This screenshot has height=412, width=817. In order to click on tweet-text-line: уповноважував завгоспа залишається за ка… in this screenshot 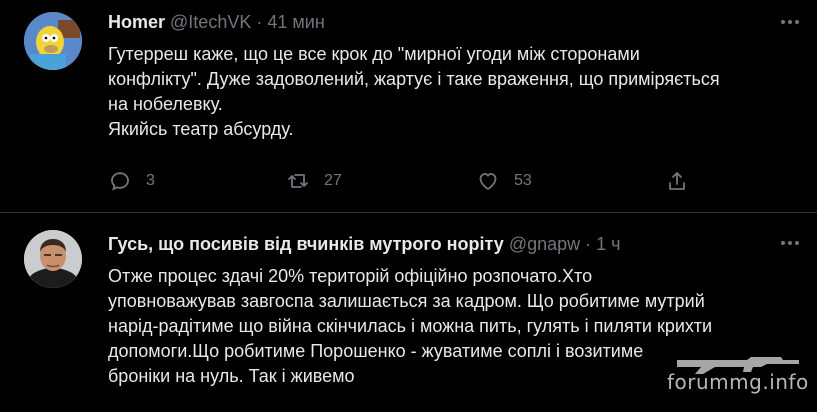, I will do `click(406, 301)`.